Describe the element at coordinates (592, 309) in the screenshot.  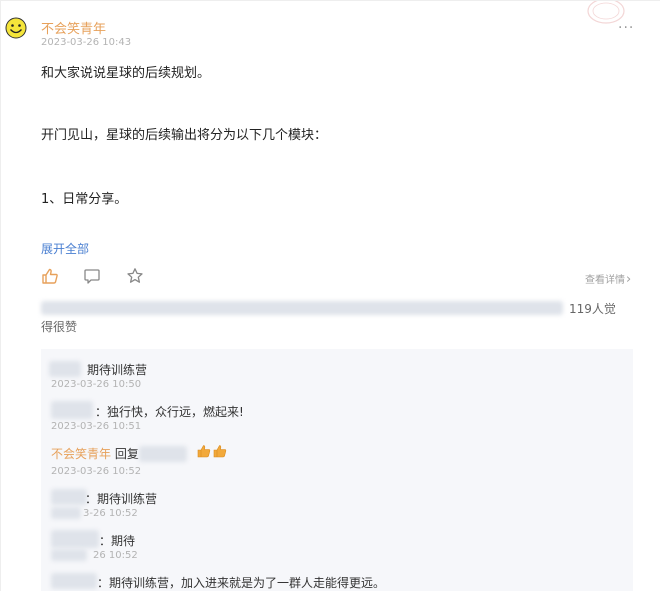
I see `likes-count: 119人觉` at that location.